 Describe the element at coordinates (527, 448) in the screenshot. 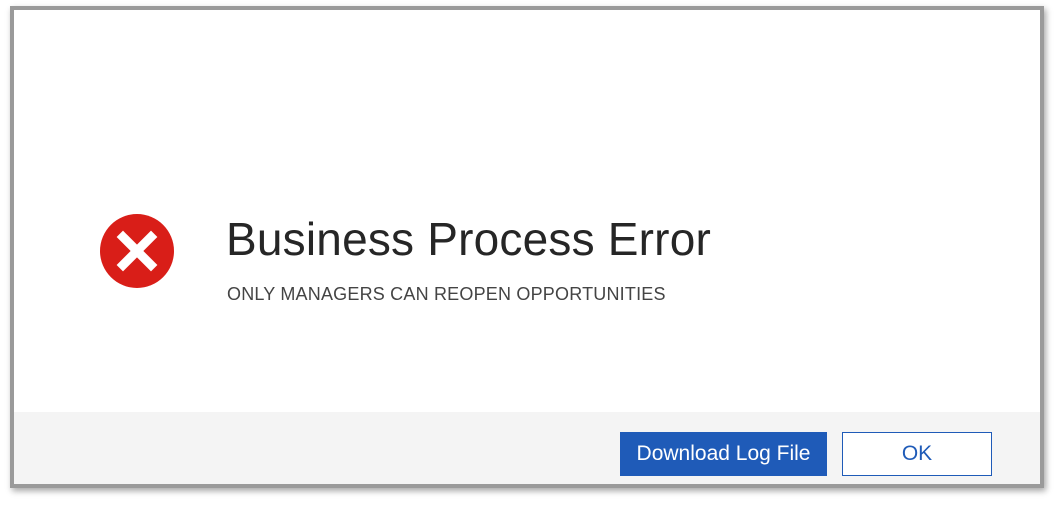

I see `dialog-footer: Download Log File OK` at that location.